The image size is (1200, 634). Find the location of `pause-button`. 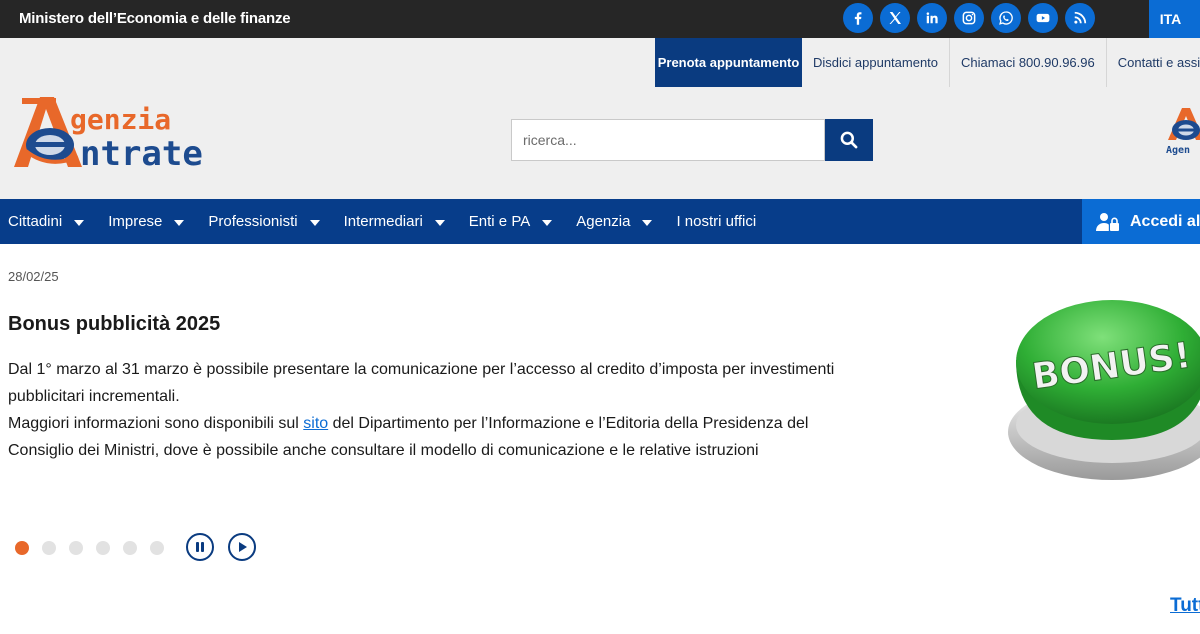

pause-button is located at coordinates (200, 547).